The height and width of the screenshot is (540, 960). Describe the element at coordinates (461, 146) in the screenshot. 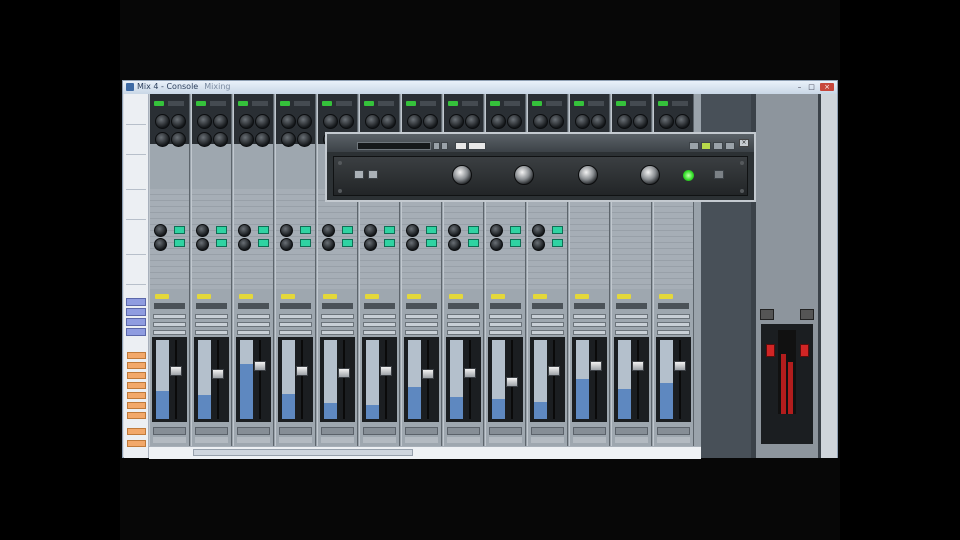

I see `plugin-toggle-button` at that location.